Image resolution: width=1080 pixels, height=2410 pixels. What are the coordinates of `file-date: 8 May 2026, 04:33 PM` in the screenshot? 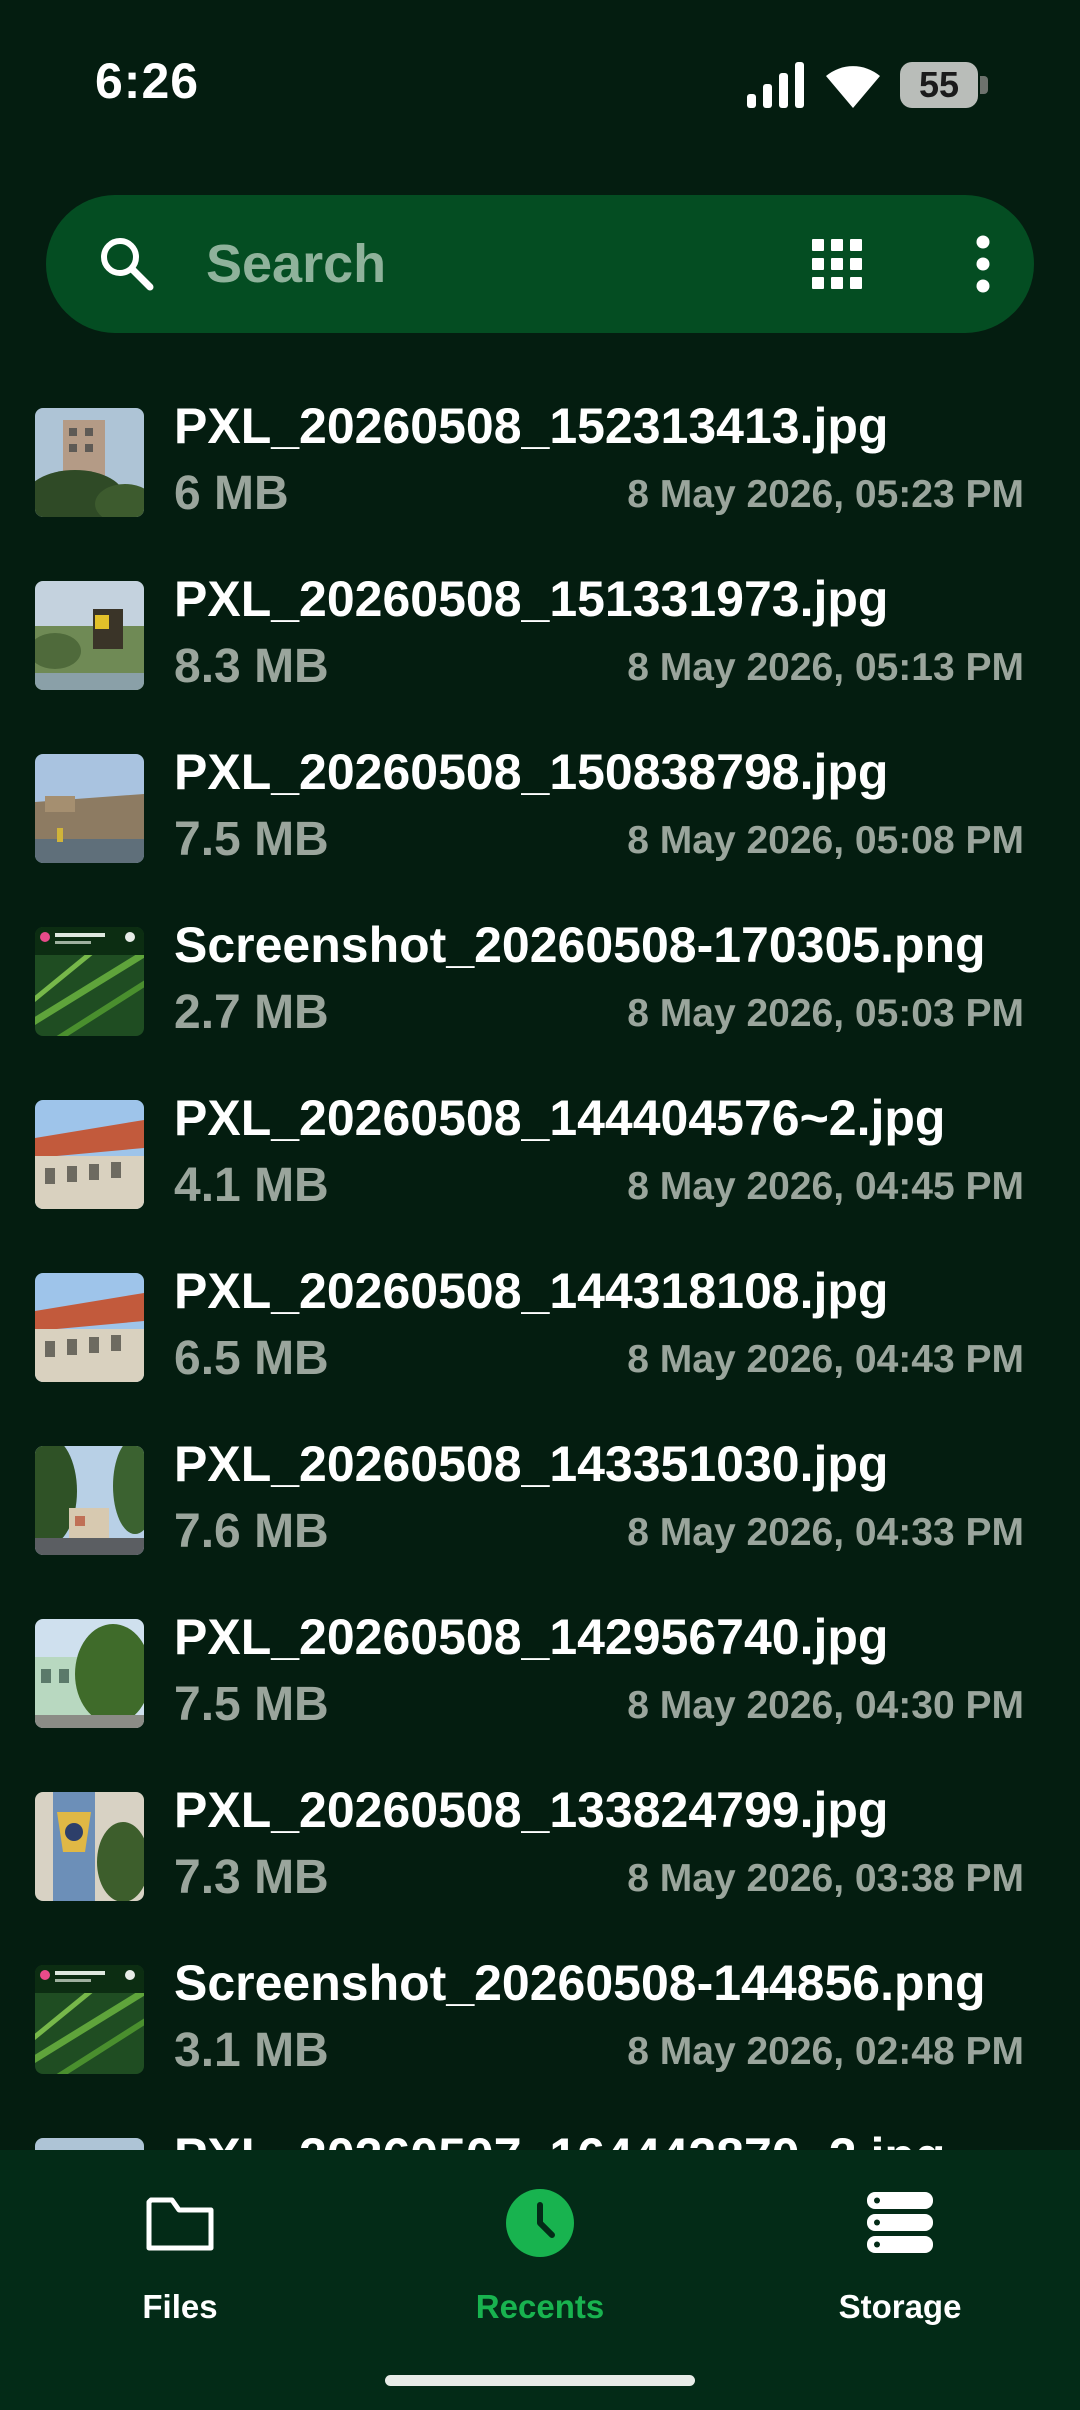 It's located at (825, 1532).